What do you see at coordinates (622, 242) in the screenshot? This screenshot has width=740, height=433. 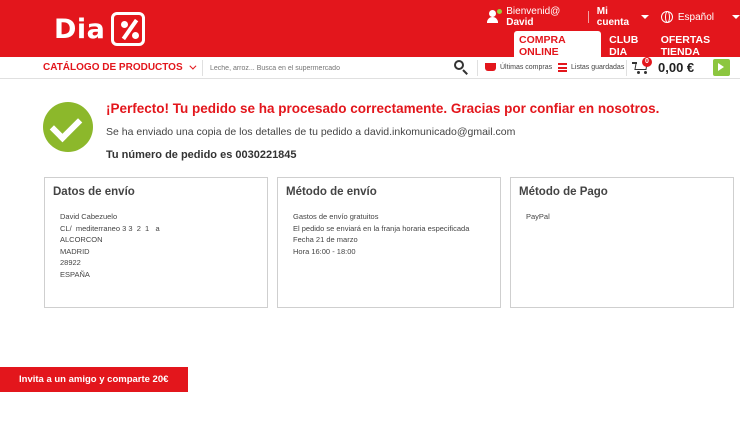 I see `payment-method-card: Método de Pago PayPal` at bounding box center [622, 242].